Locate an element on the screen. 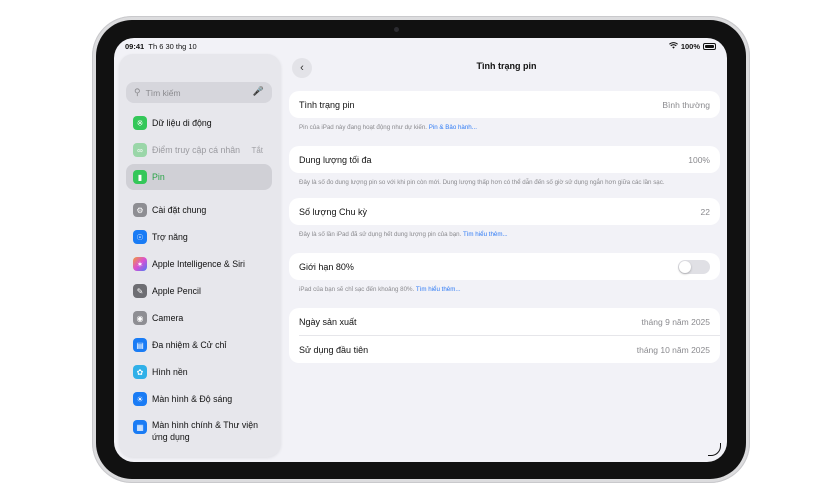  sidebar-item-hotspot: ∞ Điểm truy cập cá nhân Tắt is located at coordinates (199, 150).